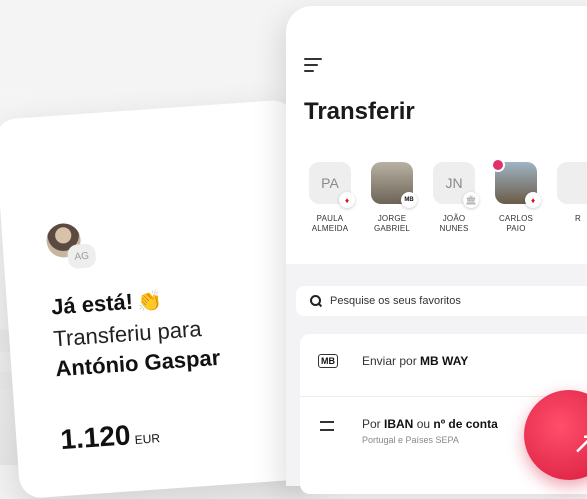  What do you see at coordinates (92, 304) in the screenshot?
I see `success-headline-text: Já está!` at bounding box center [92, 304].